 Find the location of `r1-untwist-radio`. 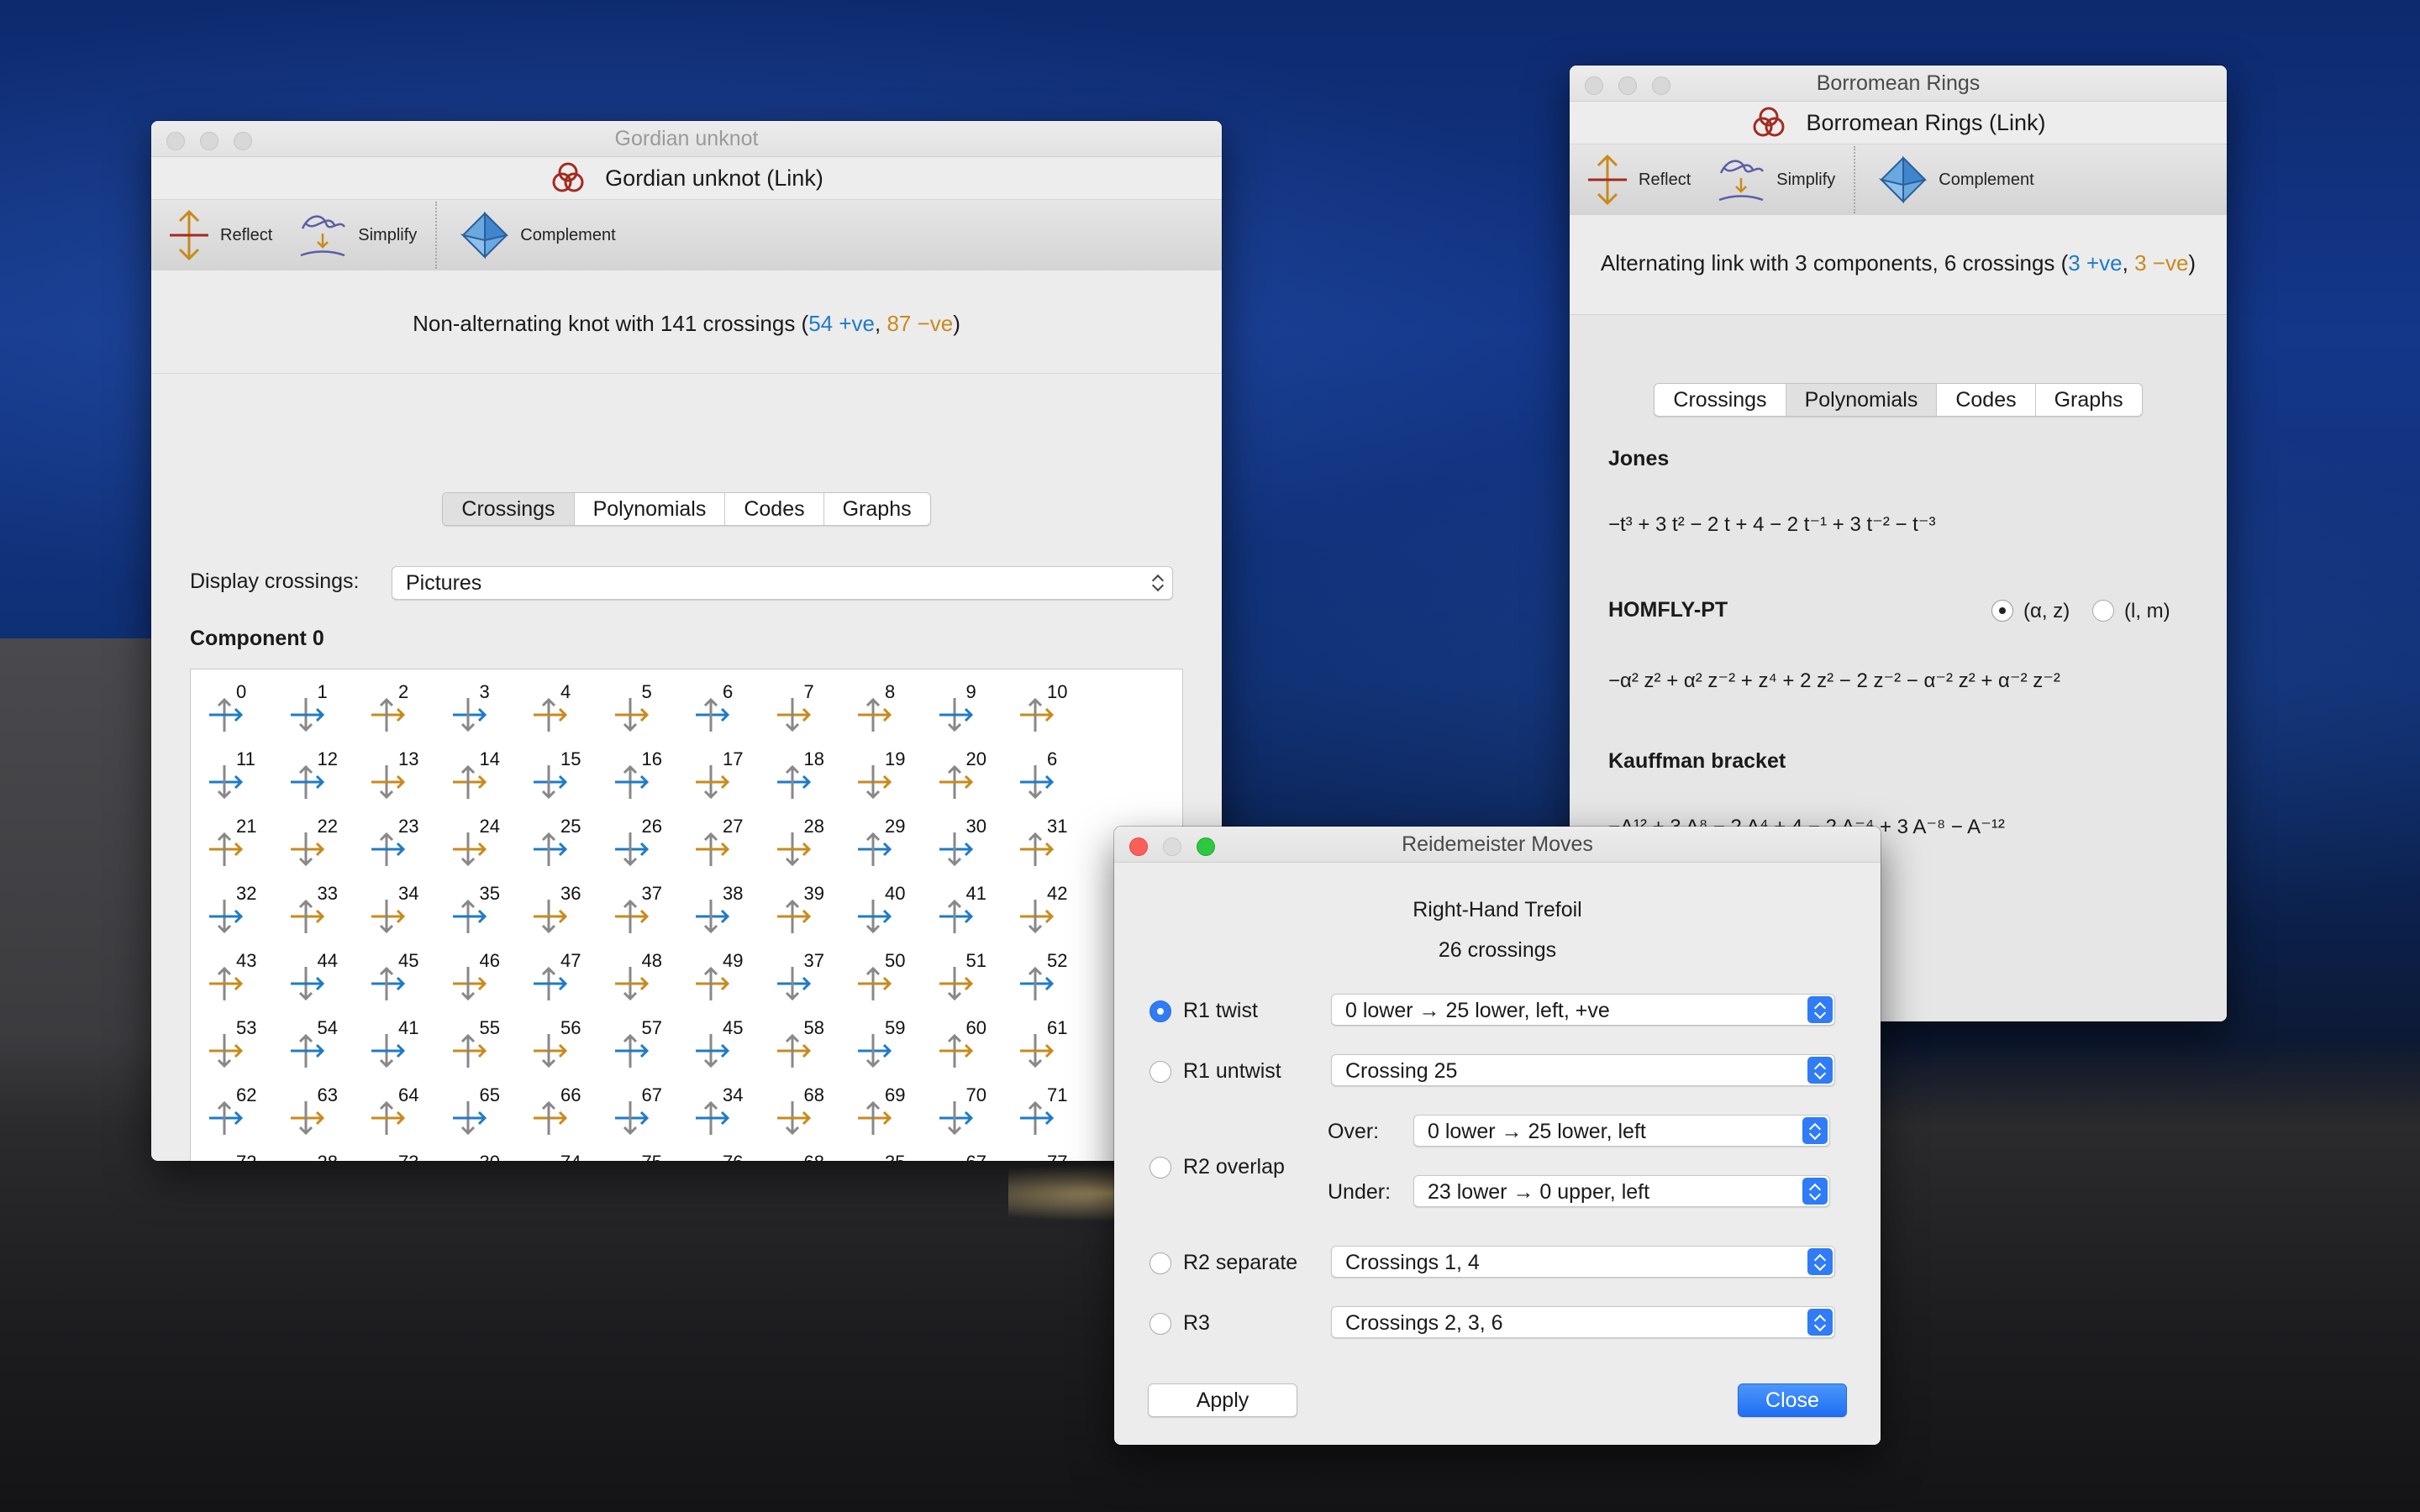

r1-untwist-radio is located at coordinates (1161, 1072).